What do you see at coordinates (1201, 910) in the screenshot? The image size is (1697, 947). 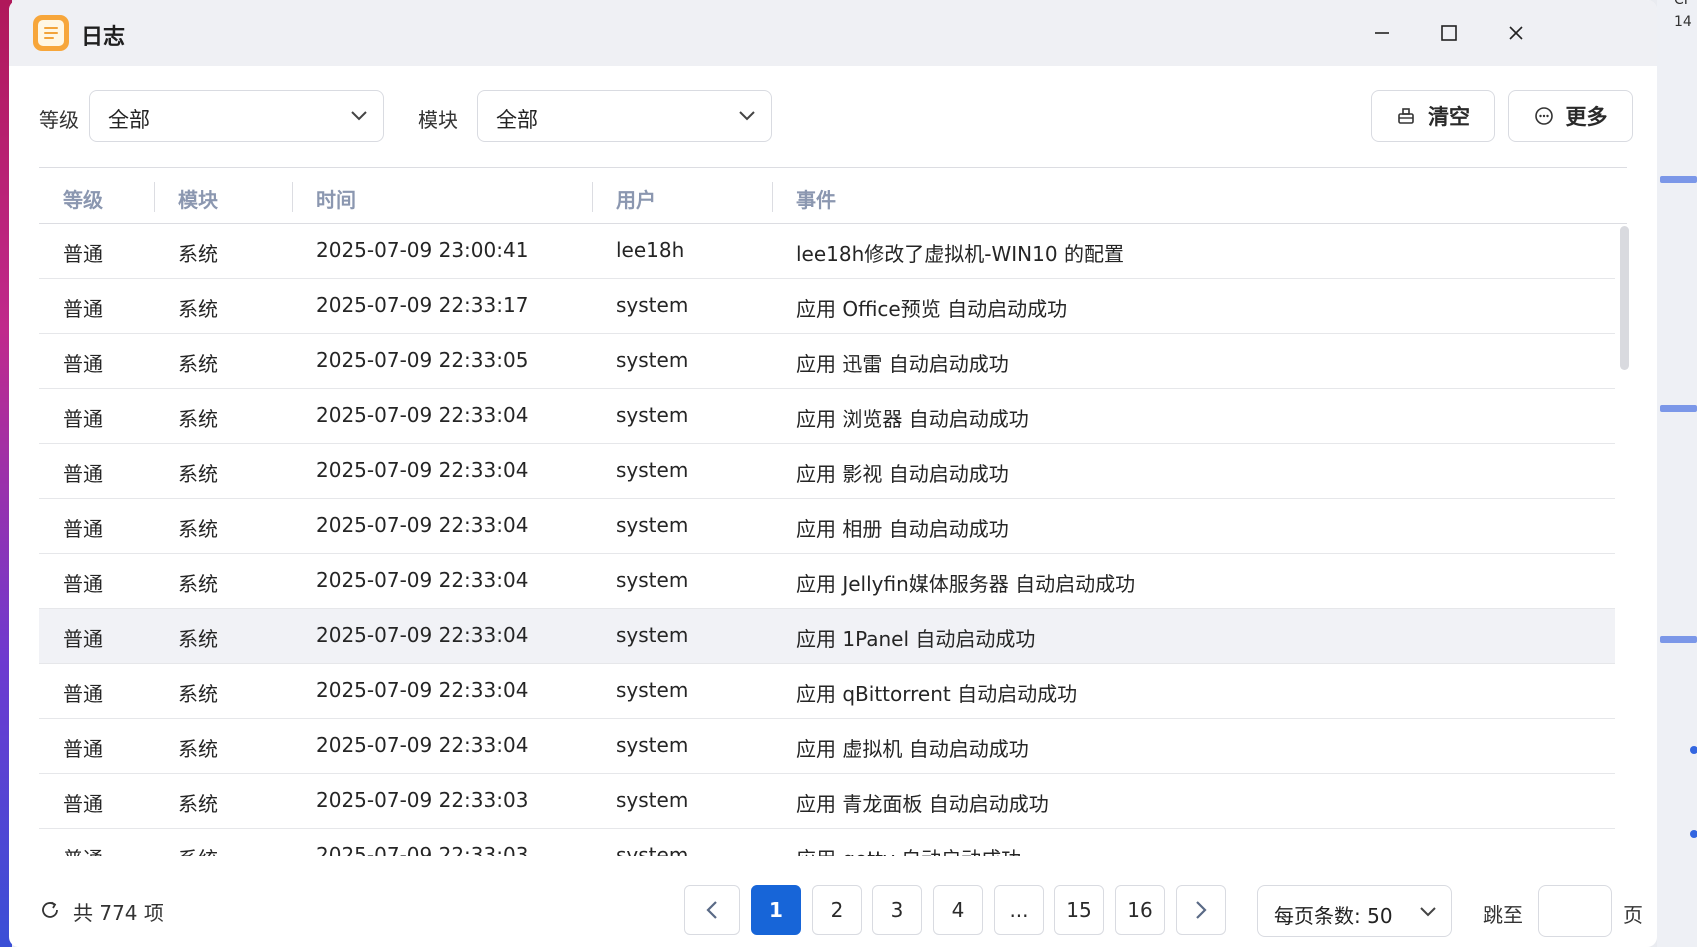 I see `next-page-button` at bounding box center [1201, 910].